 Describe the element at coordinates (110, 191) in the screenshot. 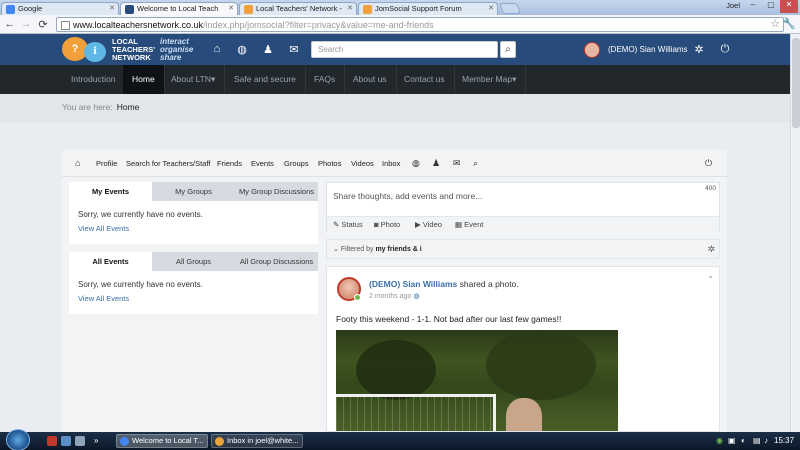

I see `tab-my-events: My Events` at that location.